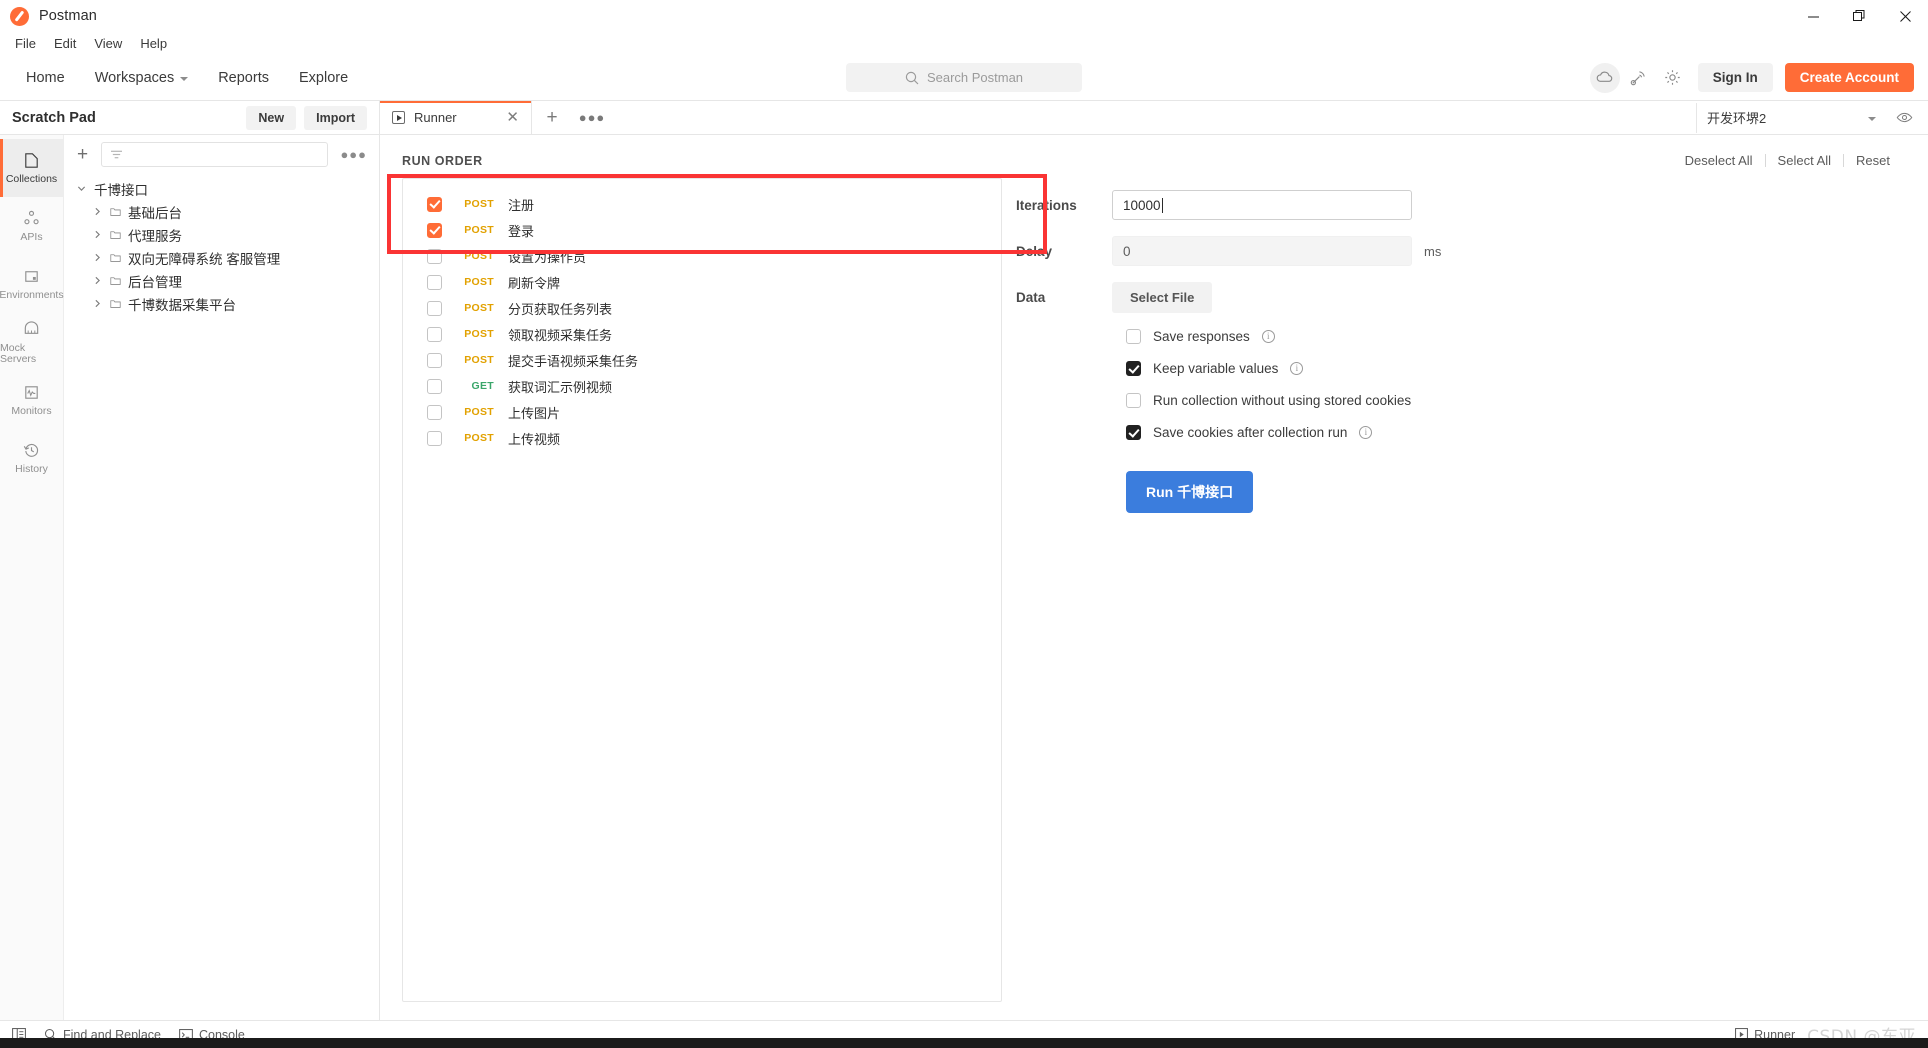  Describe the element at coordinates (108, 43) in the screenshot. I see `menu-view: View` at that location.